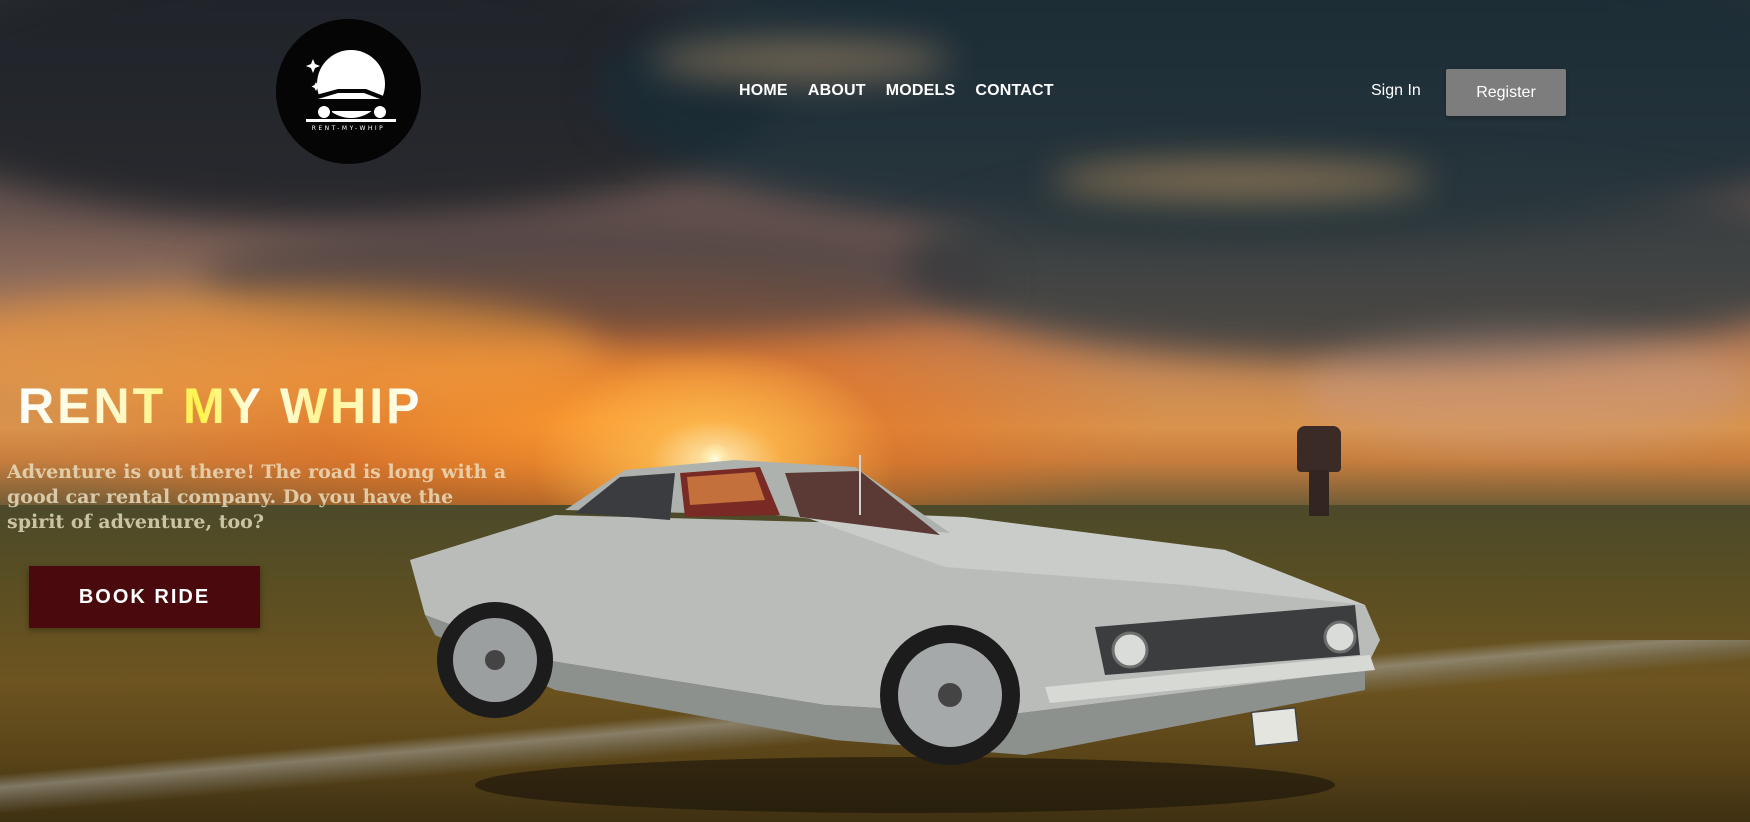  Describe the element at coordinates (921, 91) in the screenshot. I see `nav-models: MODELS` at that location.